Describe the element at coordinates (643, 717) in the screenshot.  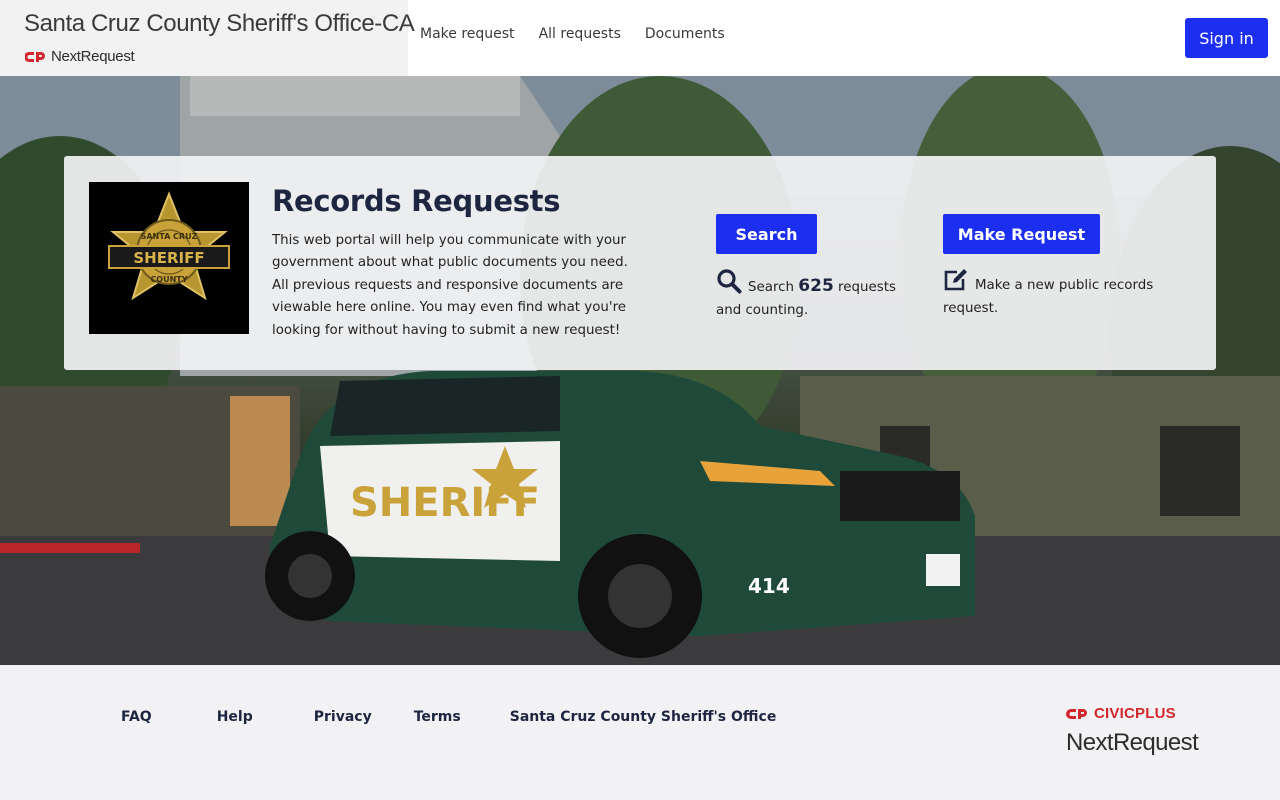
I see `footer-link-agency: Santa Cruz County Sheriff's Office` at that location.